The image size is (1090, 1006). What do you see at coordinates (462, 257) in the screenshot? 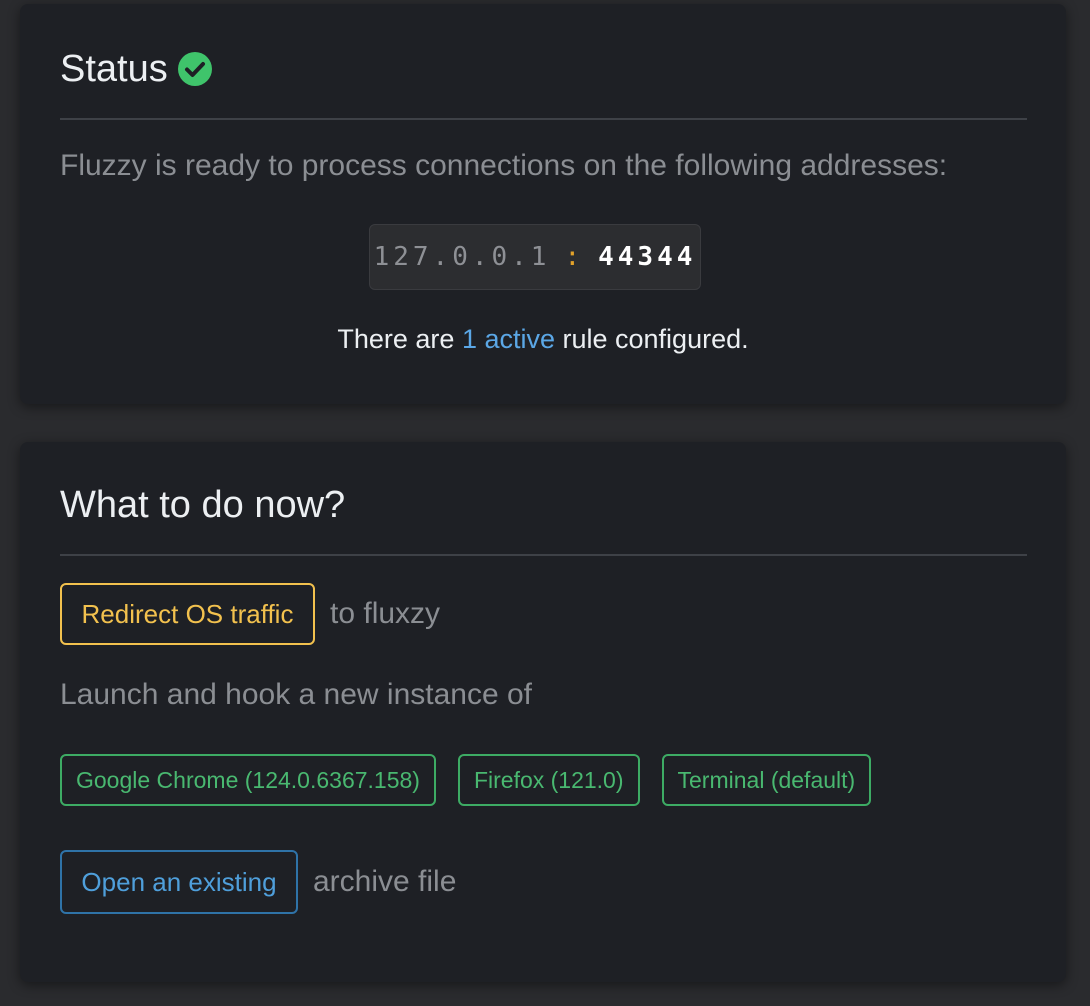
I see `address-ip: 127.0.0.1` at bounding box center [462, 257].